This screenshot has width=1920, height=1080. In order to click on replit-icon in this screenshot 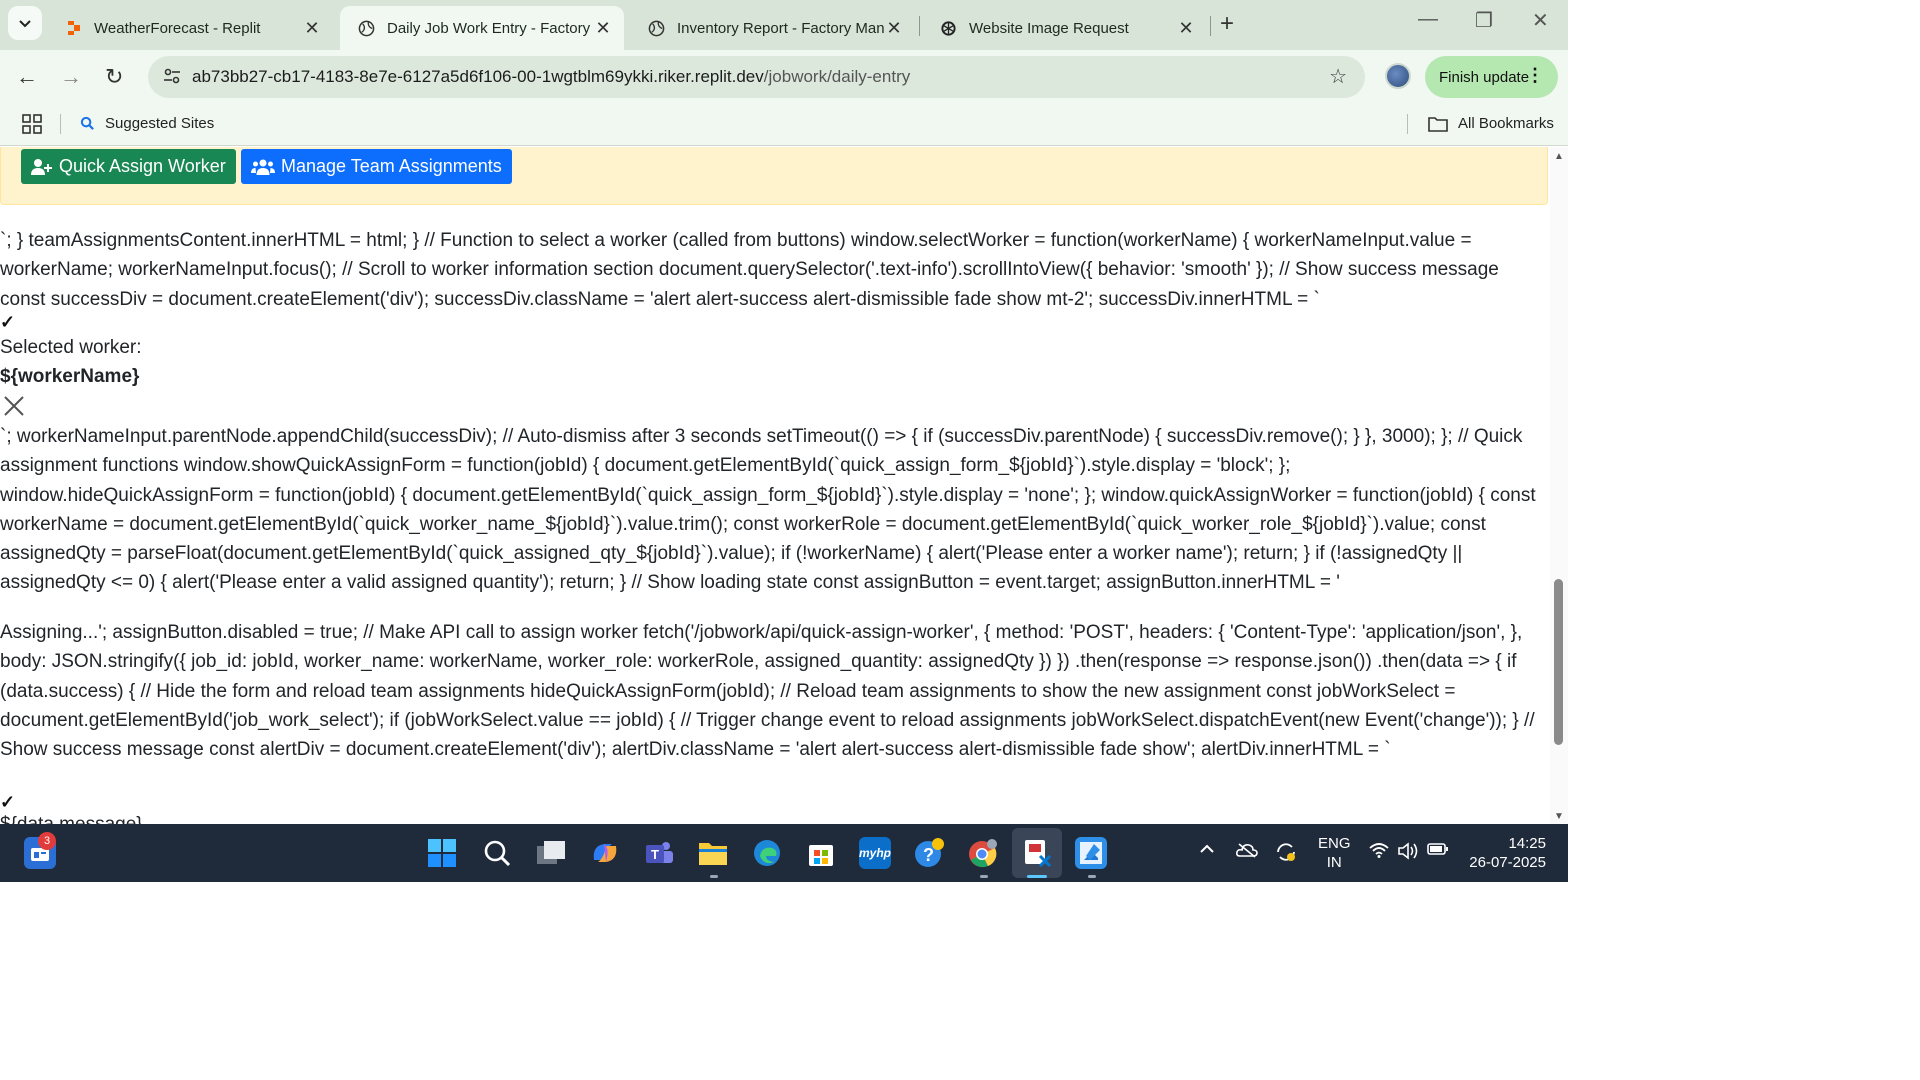, I will do `click(74, 28)`.